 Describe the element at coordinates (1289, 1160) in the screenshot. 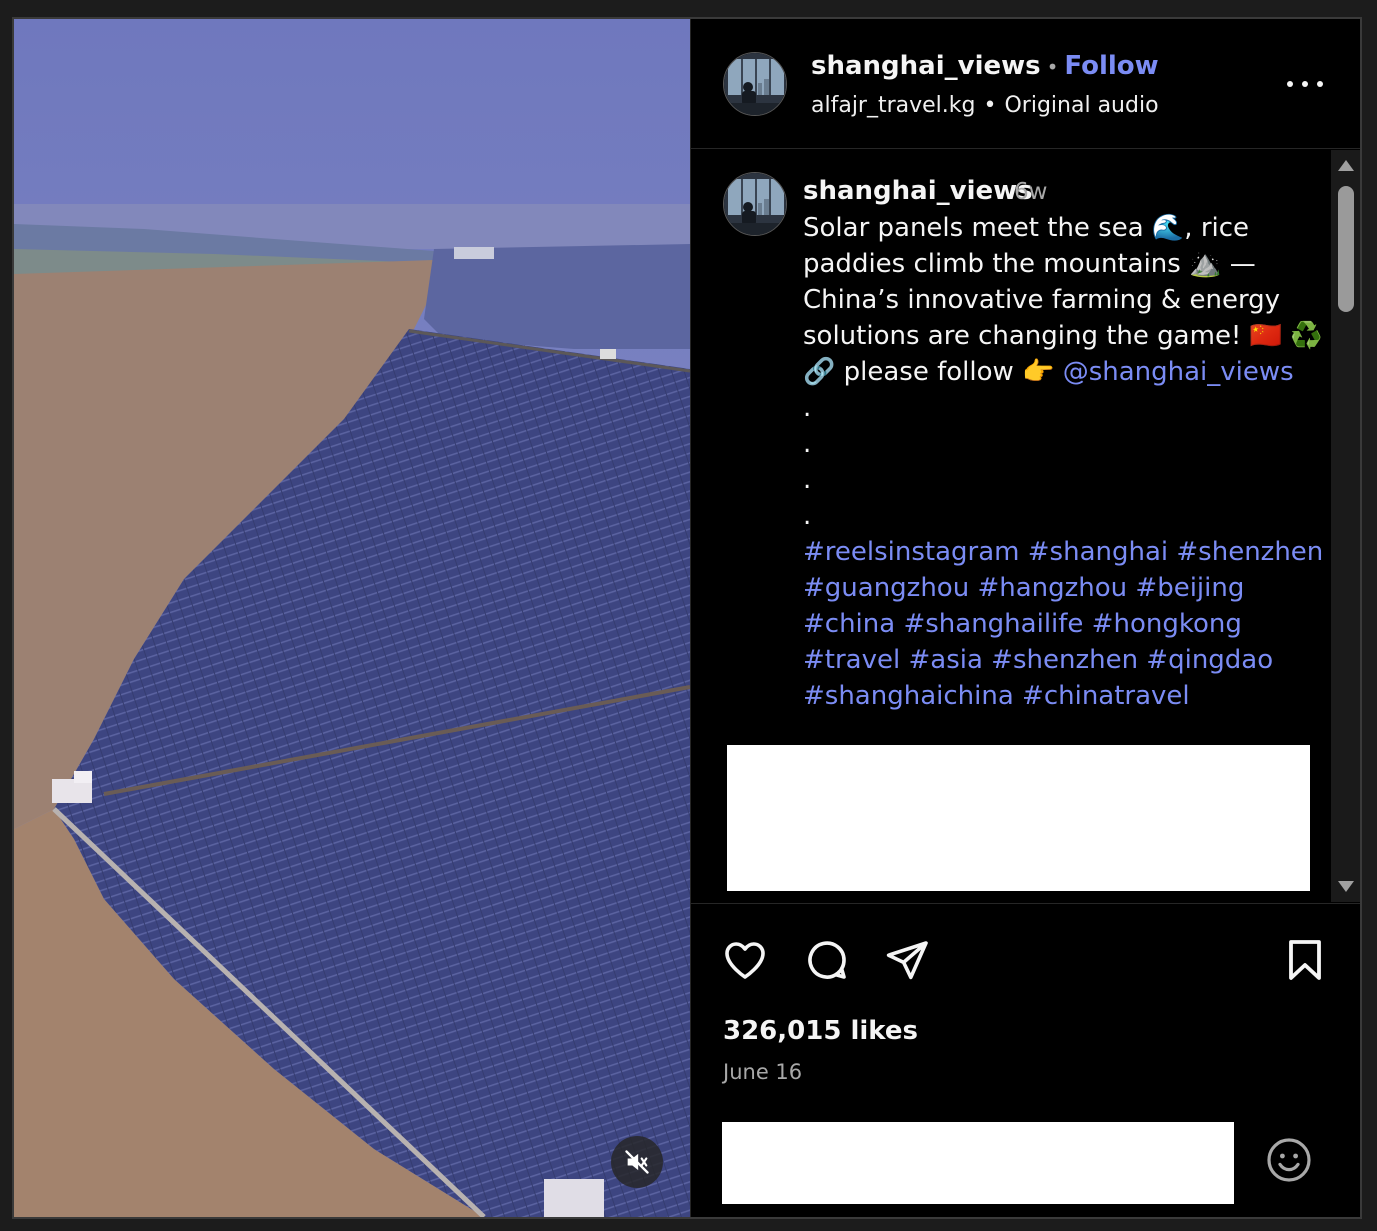

I see `emoji-icon` at that location.